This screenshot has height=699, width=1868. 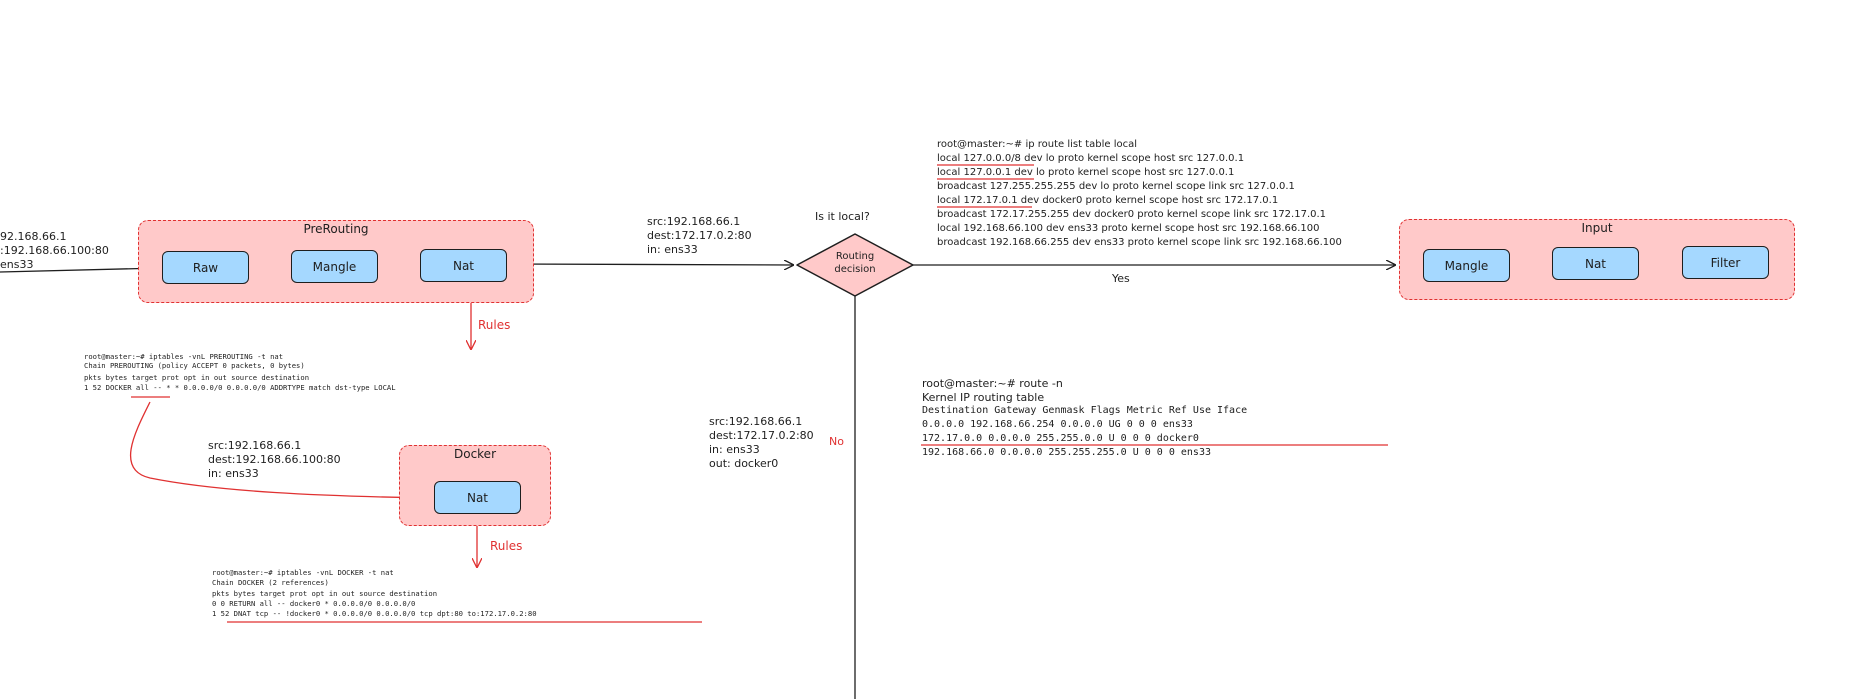 I want to click on no-packet-out: out: docker0, so click(x=744, y=463).